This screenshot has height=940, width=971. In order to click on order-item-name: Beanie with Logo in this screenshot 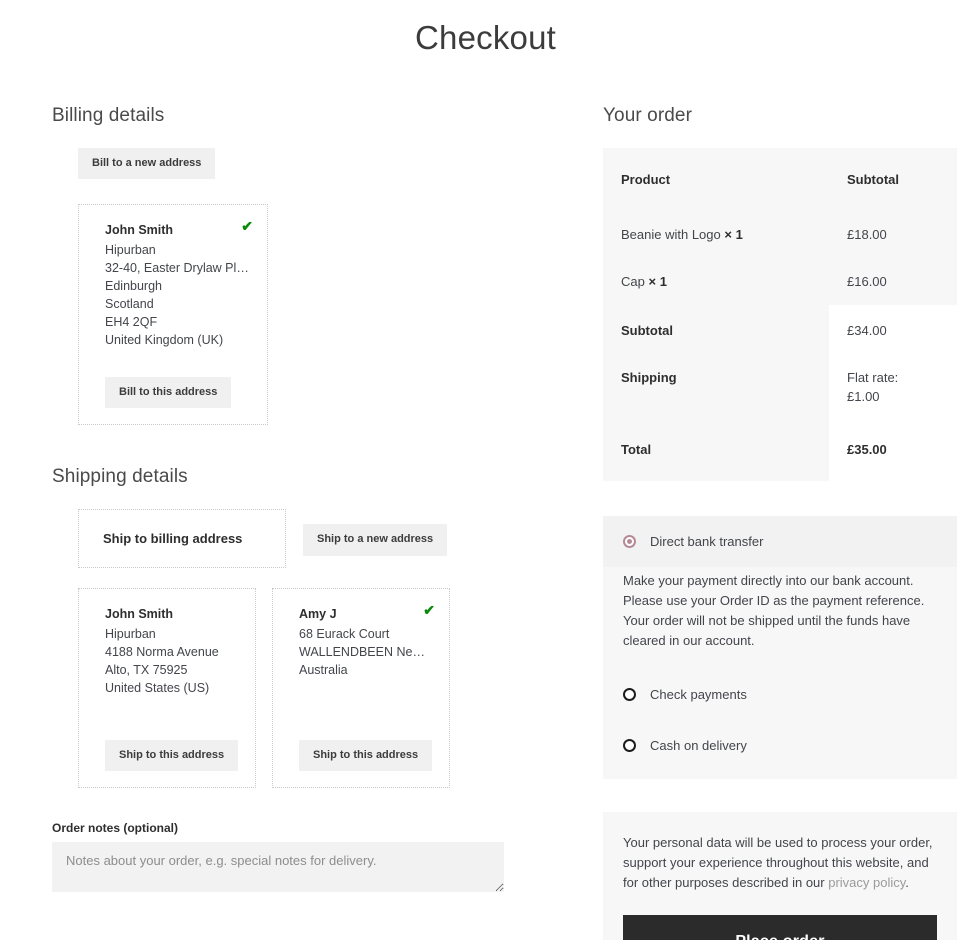, I will do `click(671, 234)`.